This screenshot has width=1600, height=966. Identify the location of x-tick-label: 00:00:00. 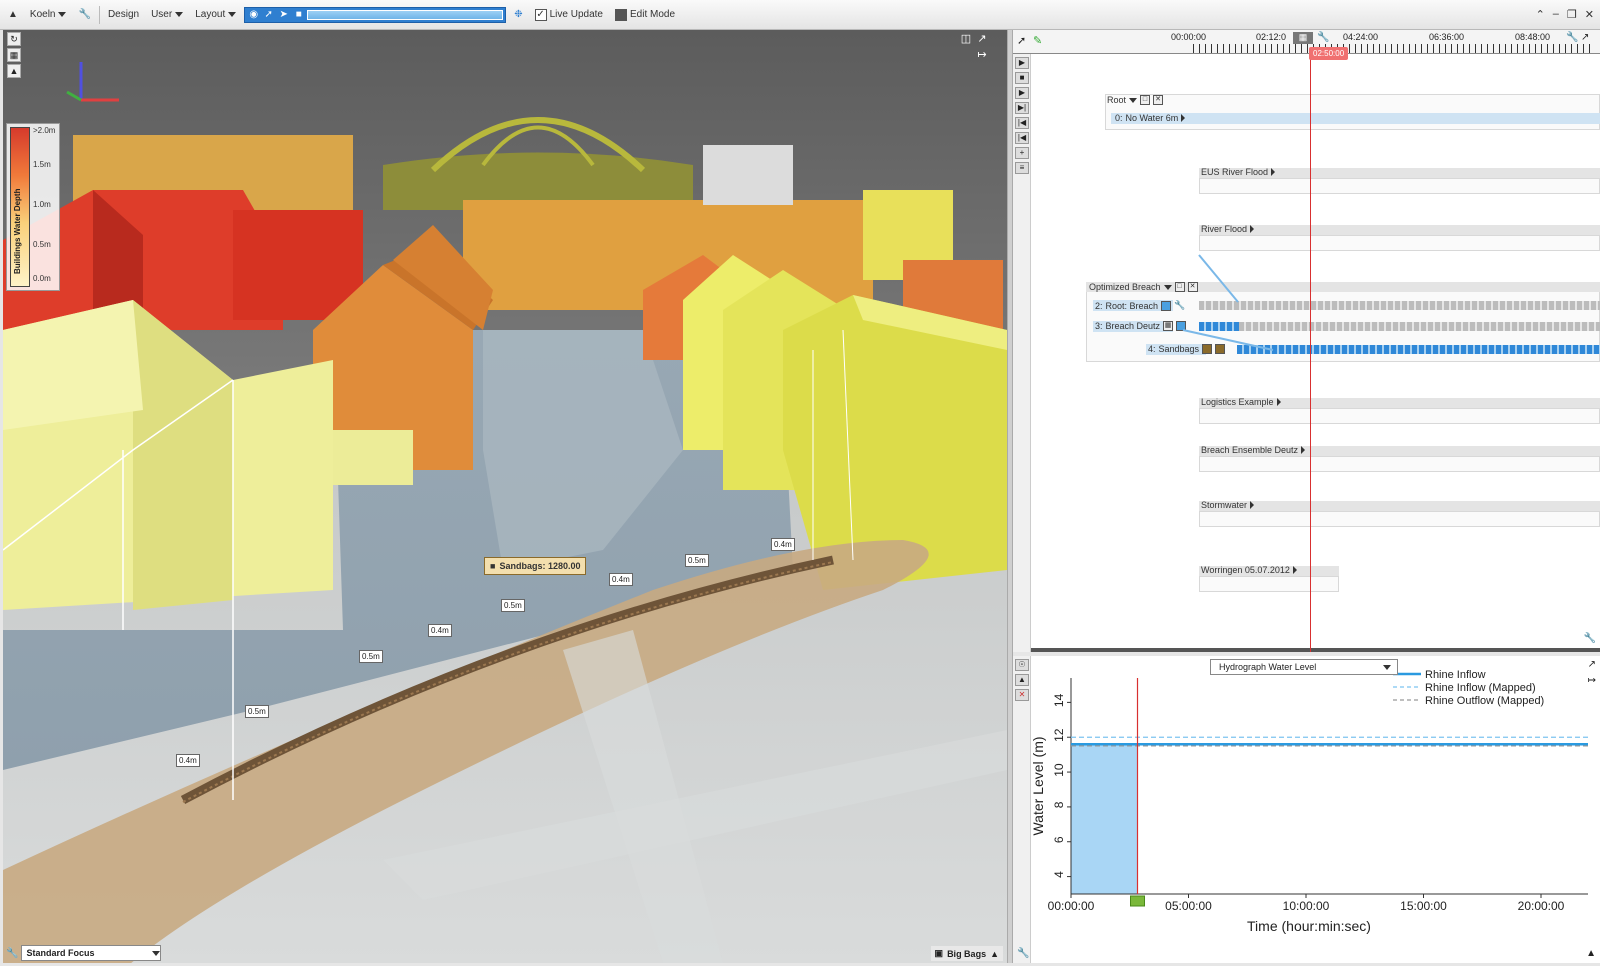
(1071, 906).